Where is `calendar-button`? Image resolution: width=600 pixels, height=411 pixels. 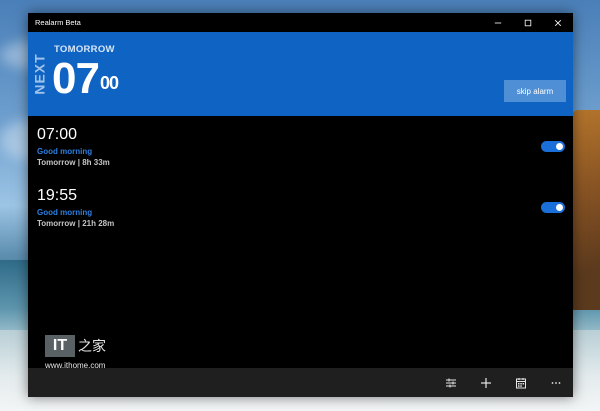
calendar-button is located at coordinates (520, 382).